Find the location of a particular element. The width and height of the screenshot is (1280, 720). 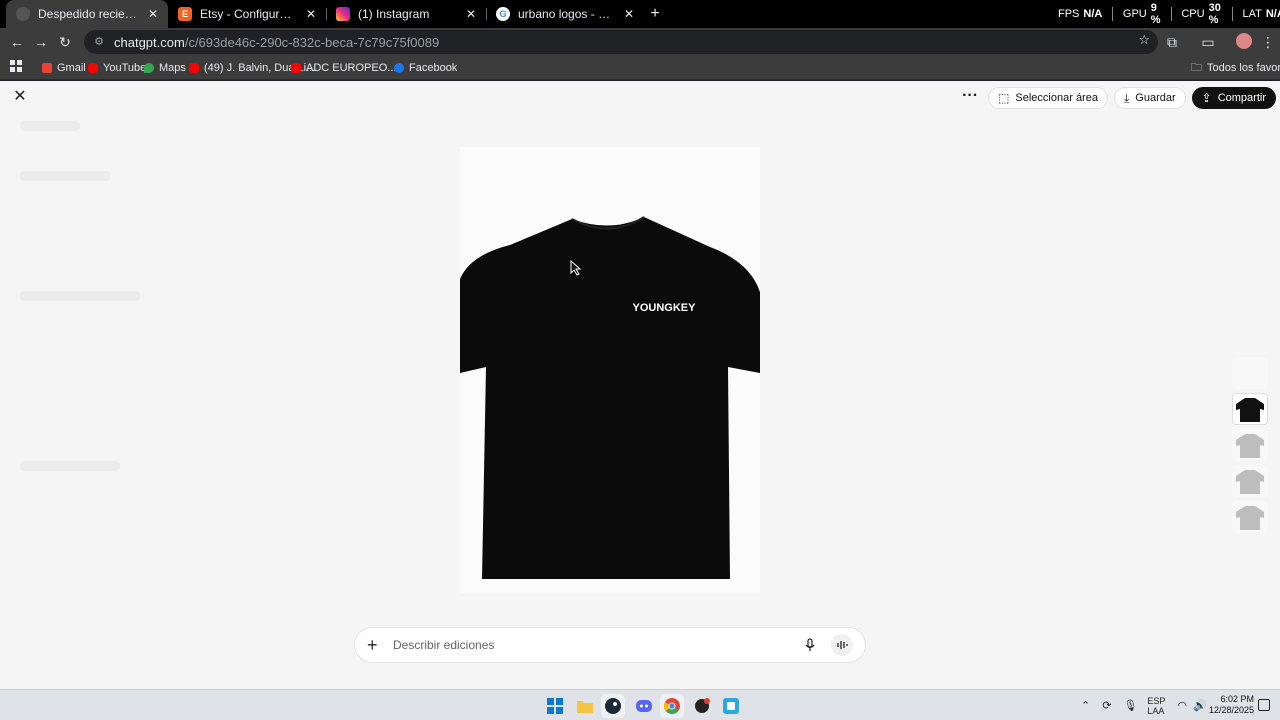

bookmark-label: Facebook is located at coordinates (433, 68).